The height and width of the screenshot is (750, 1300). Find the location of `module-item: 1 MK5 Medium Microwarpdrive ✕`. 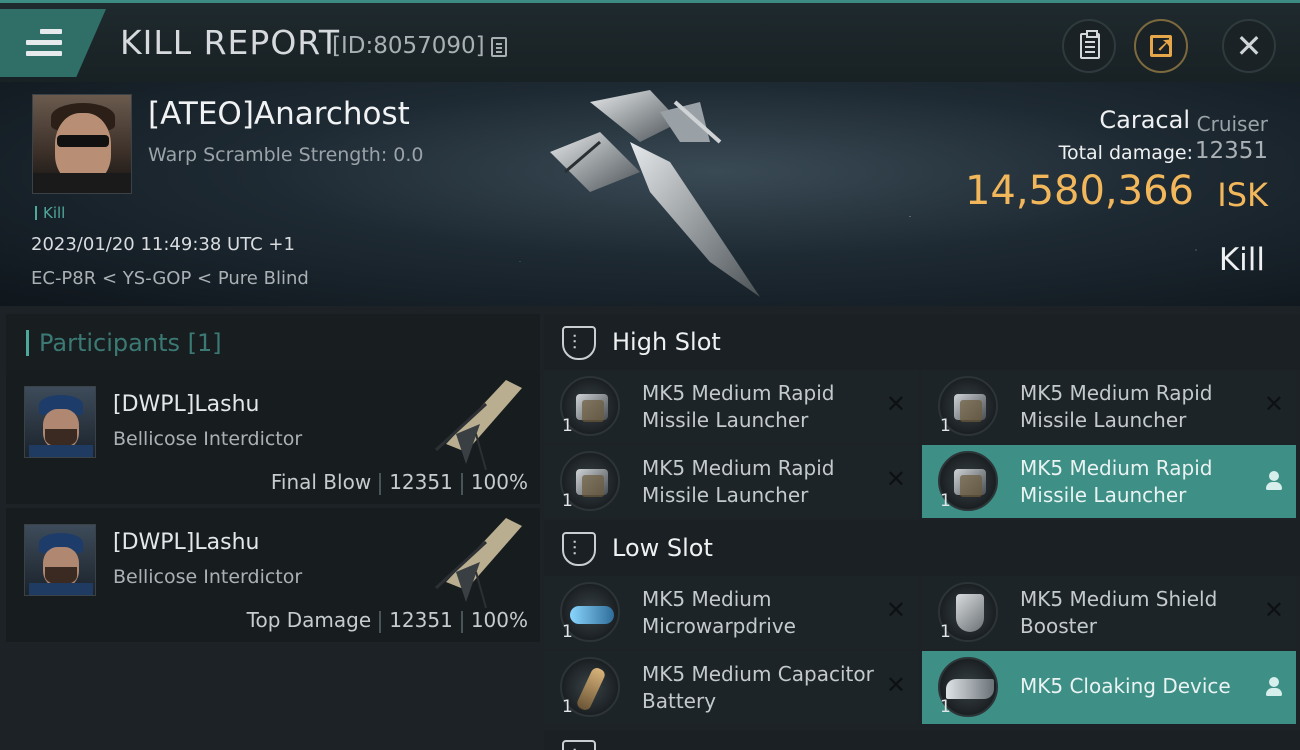

module-item: 1 MK5 Medium Microwarpdrive ✕ is located at coordinates (731, 612).